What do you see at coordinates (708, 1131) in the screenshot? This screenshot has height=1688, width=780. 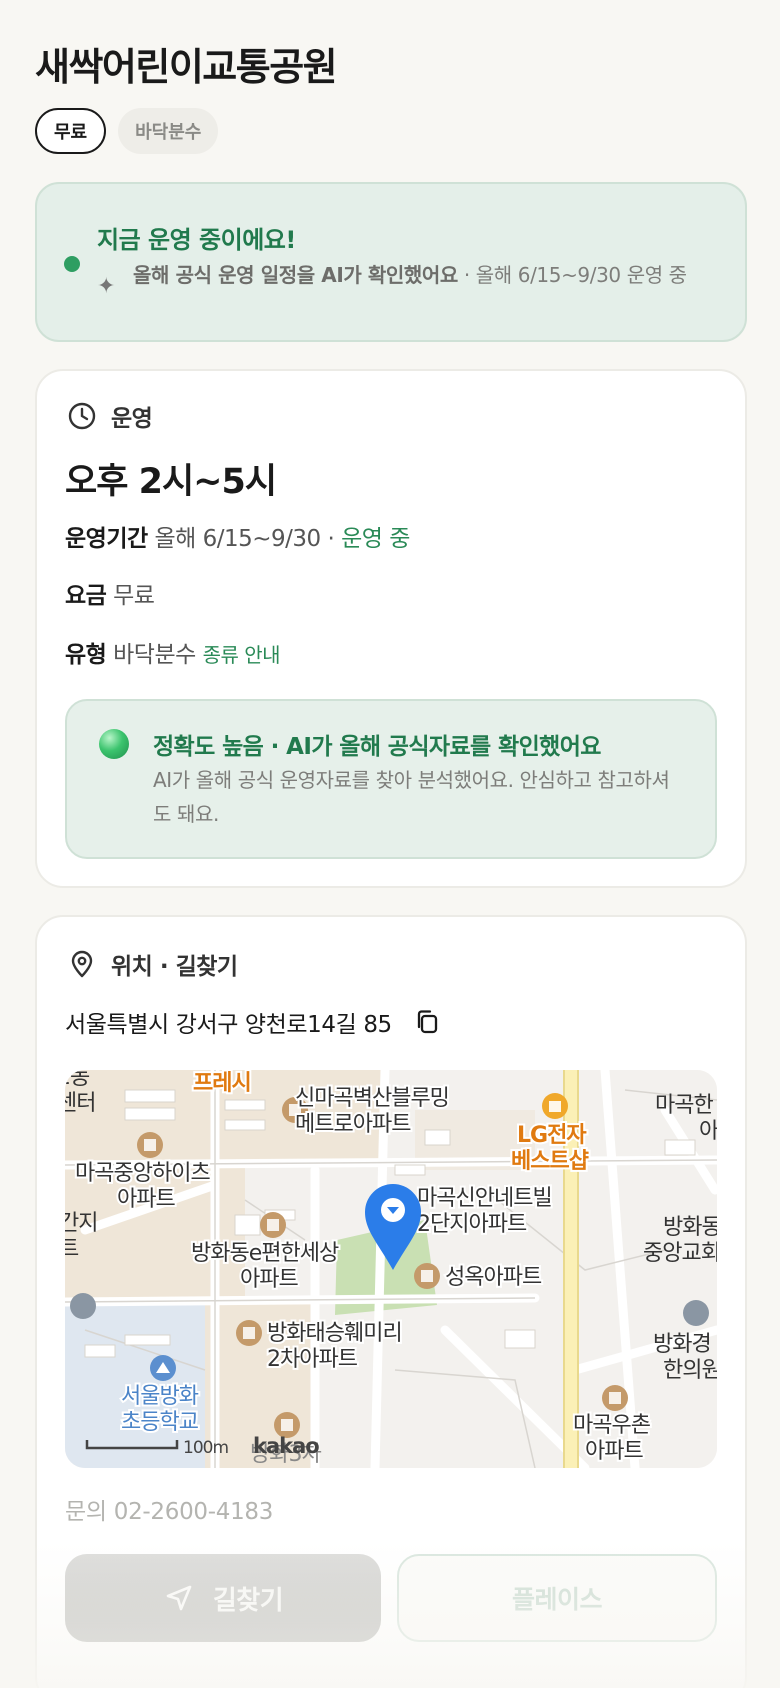 I see `map-label-edge-right-2: 아` at bounding box center [708, 1131].